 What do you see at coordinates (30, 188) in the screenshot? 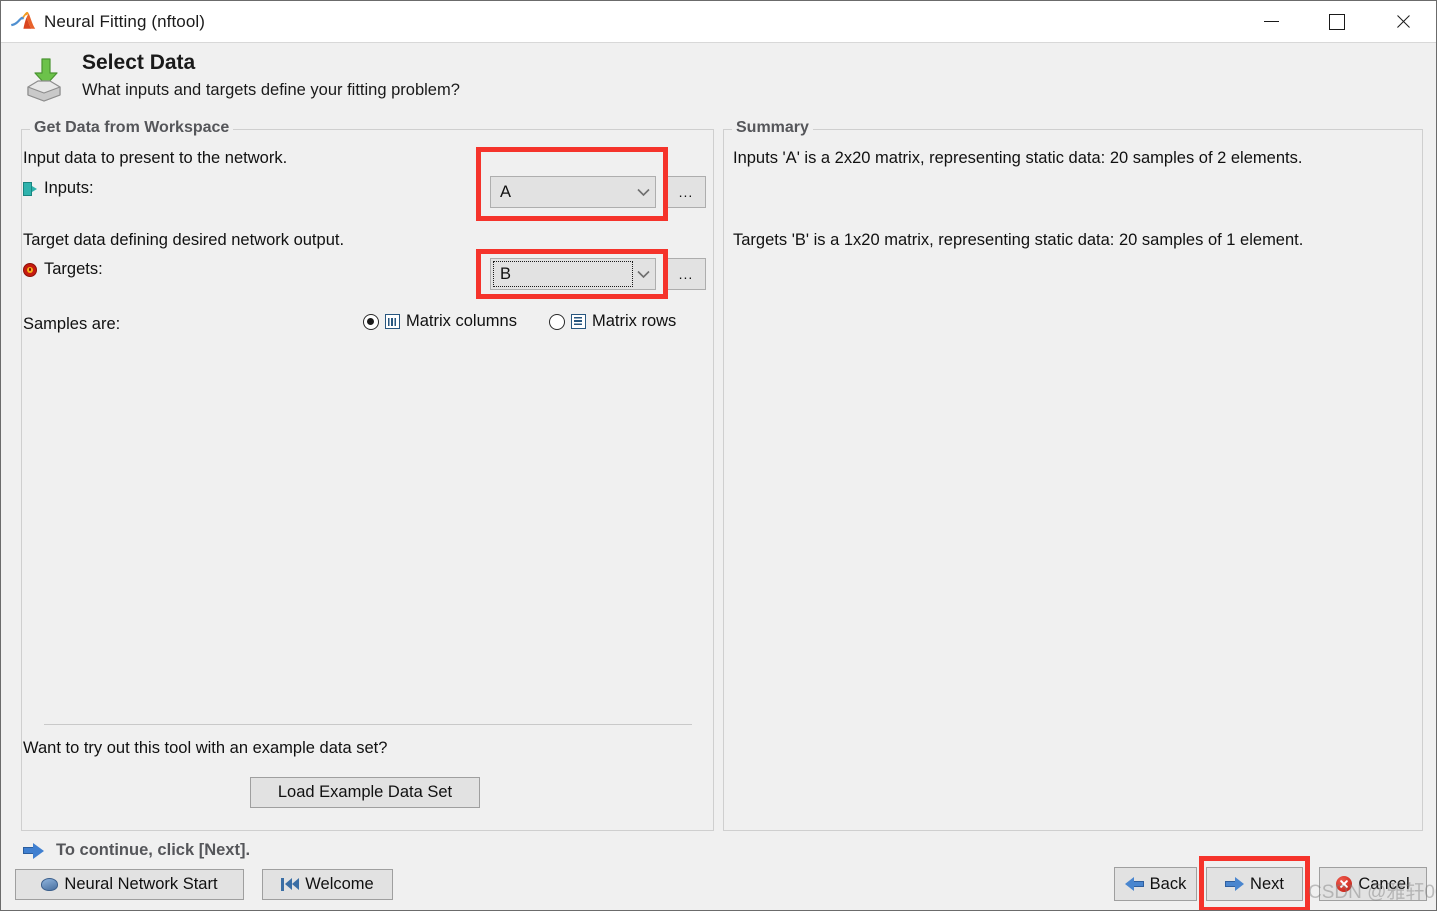
I see `input-port-icon` at bounding box center [30, 188].